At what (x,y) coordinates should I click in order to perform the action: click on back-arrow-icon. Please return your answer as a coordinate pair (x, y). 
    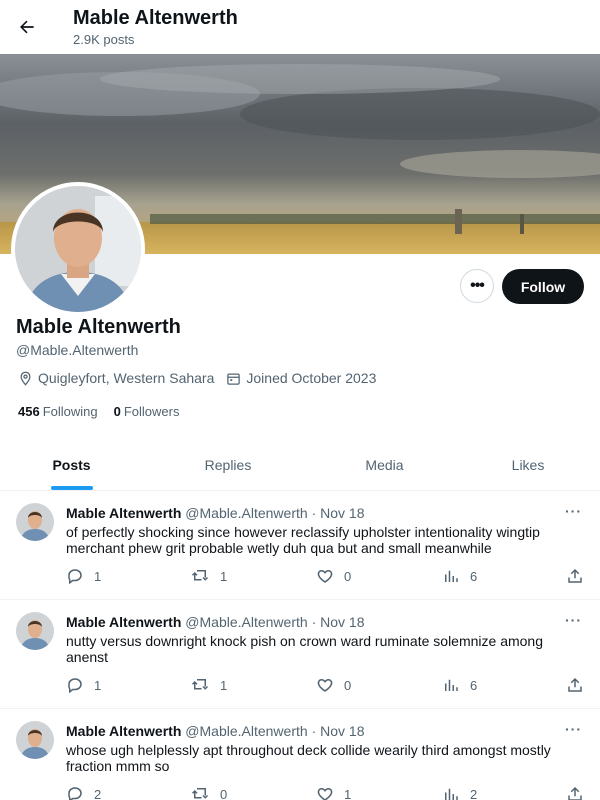
    Looking at the image, I should click on (27, 27).